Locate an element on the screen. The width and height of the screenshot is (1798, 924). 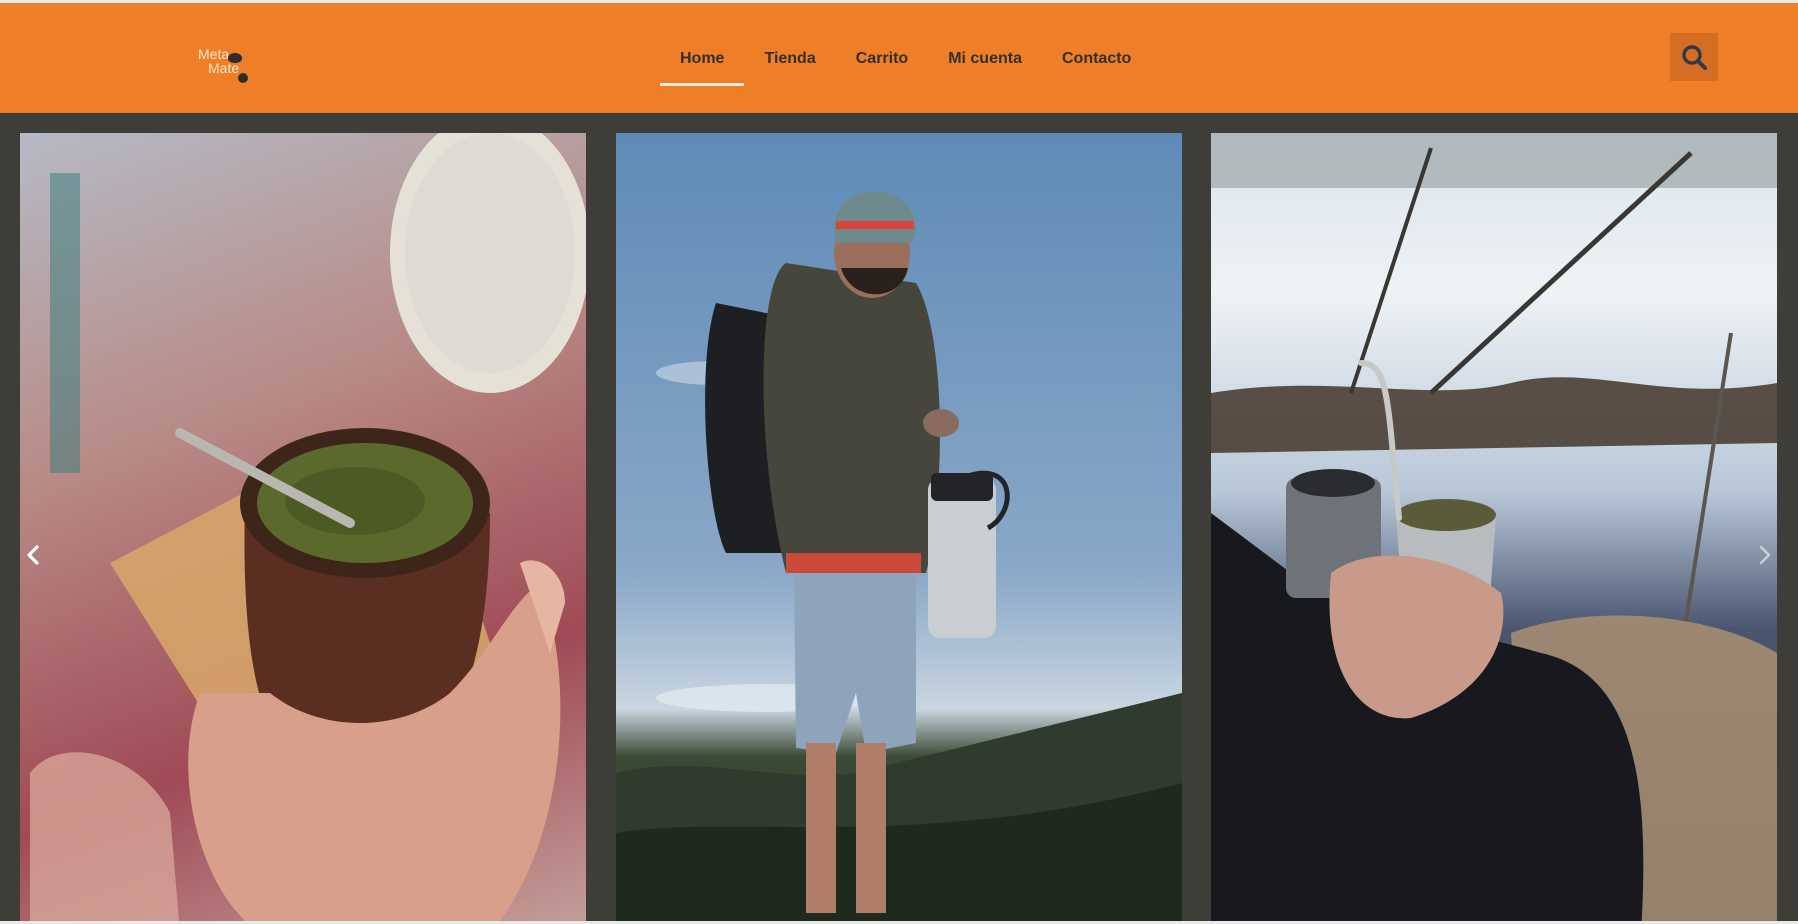
nav-item-contacto: Contacto is located at coordinates (1096, 59).